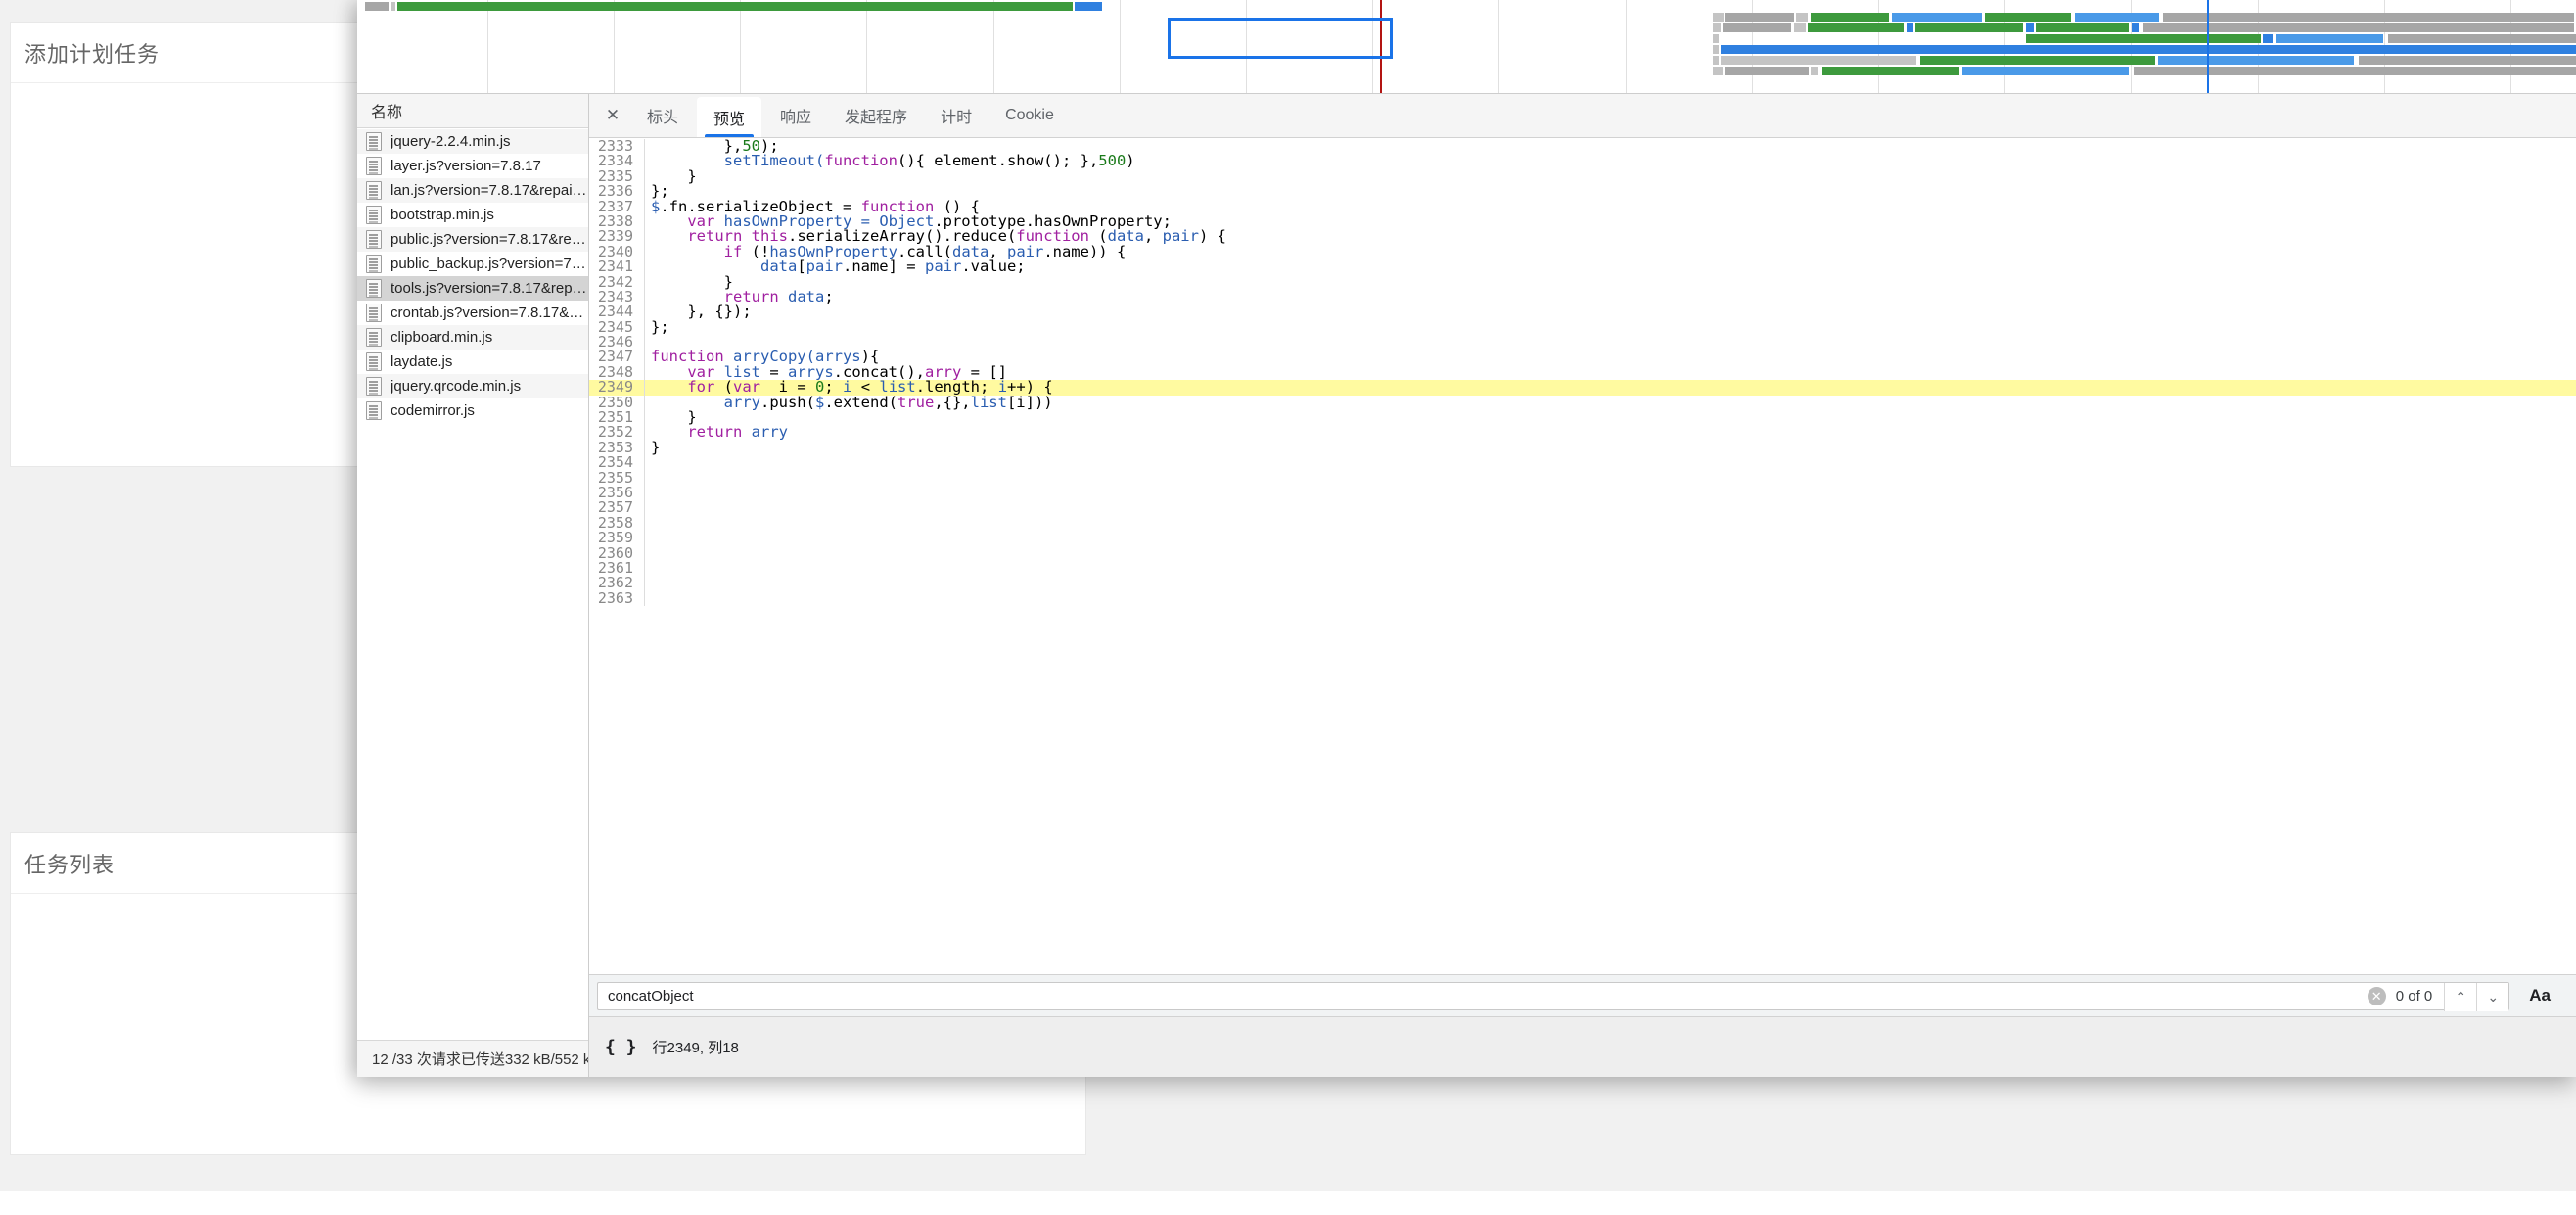 The width and height of the screenshot is (2576, 1215). What do you see at coordinates (2493, 997) in the screenshot?
I see `search-next-button: ⌄` at bounding box center [2493, 997].